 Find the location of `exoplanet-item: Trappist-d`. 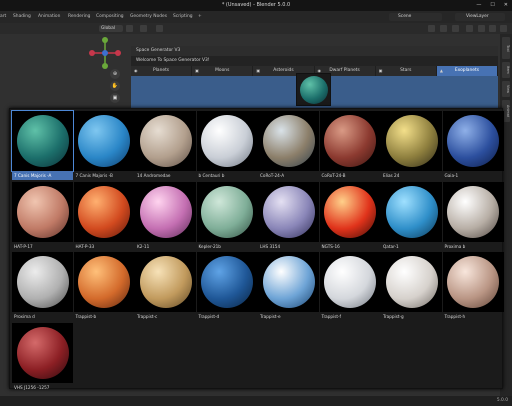

exoplanet-item: Trappist-d is located at coordinates (227, 287).